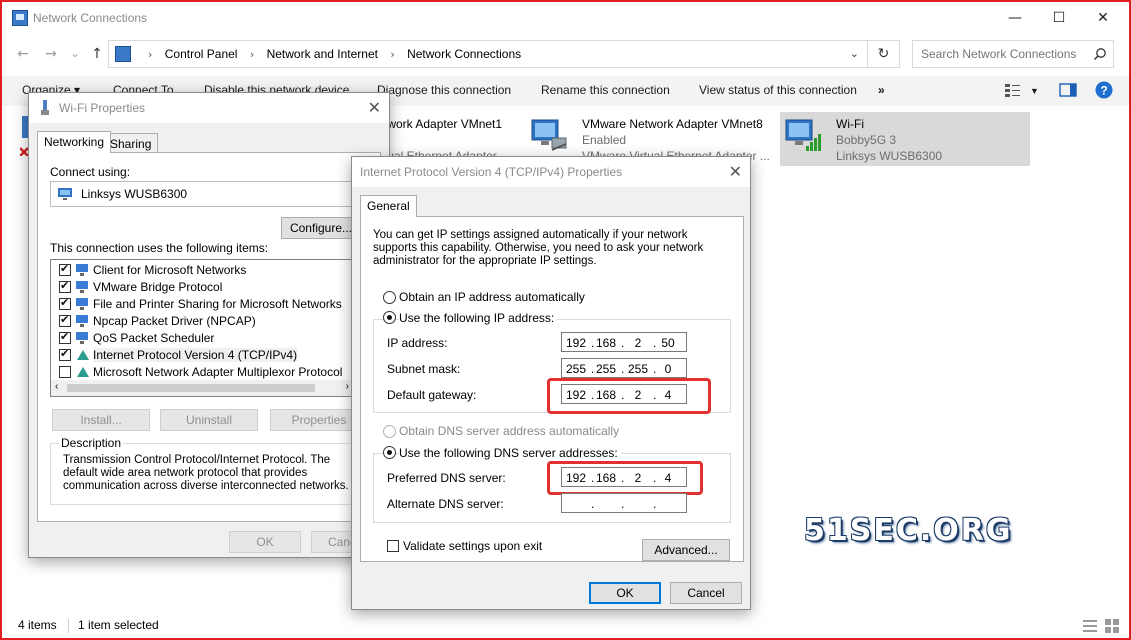 The image size is (1131, 640). Describe the element at coordinates (492, 297) in the screenshot. I see `obtain-ip-label: Obtain an IP address automatically` at that location.